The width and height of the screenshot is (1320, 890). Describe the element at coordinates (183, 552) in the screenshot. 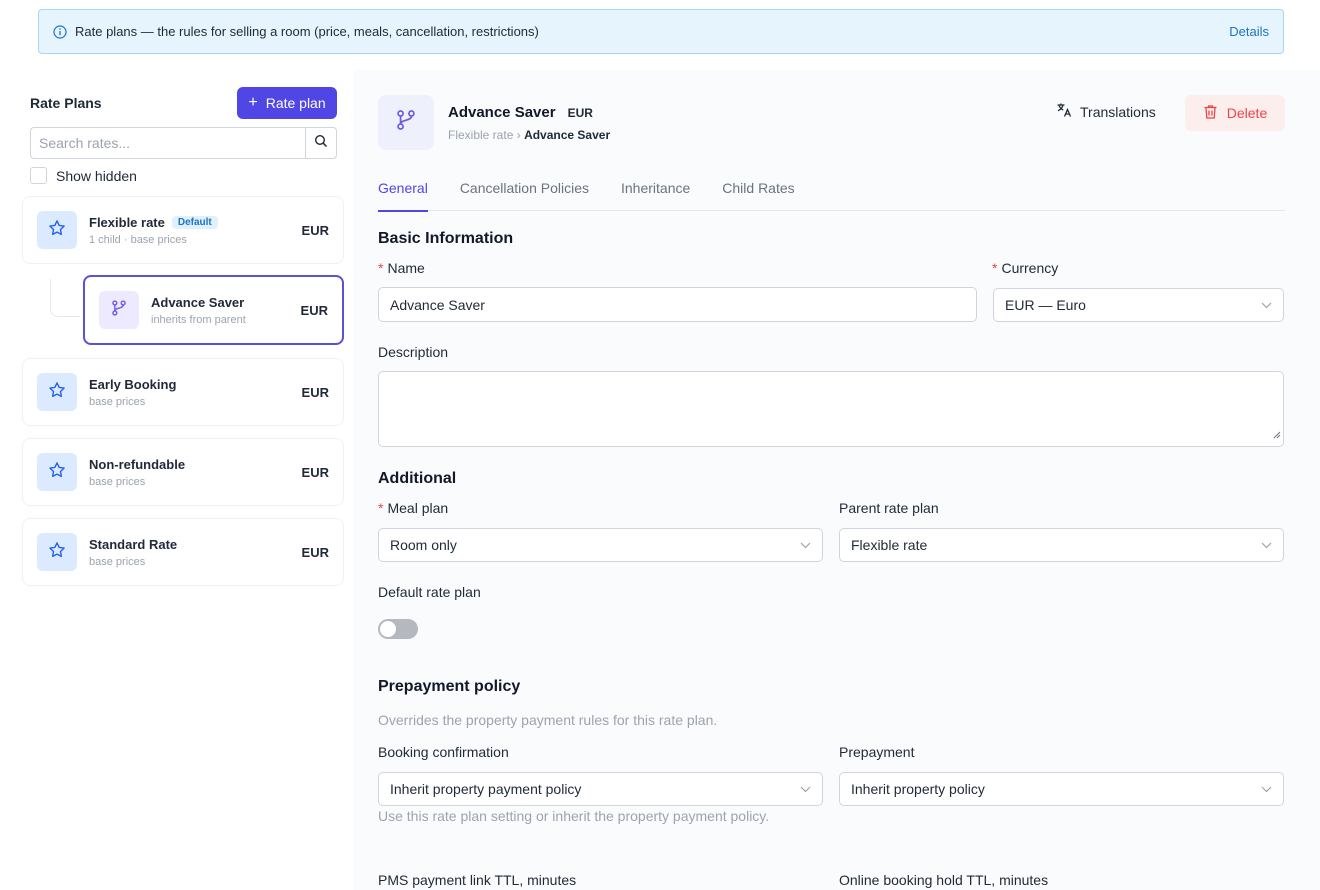

I see `rate-plan-card: Standard Rate base prices EUR` at that location.